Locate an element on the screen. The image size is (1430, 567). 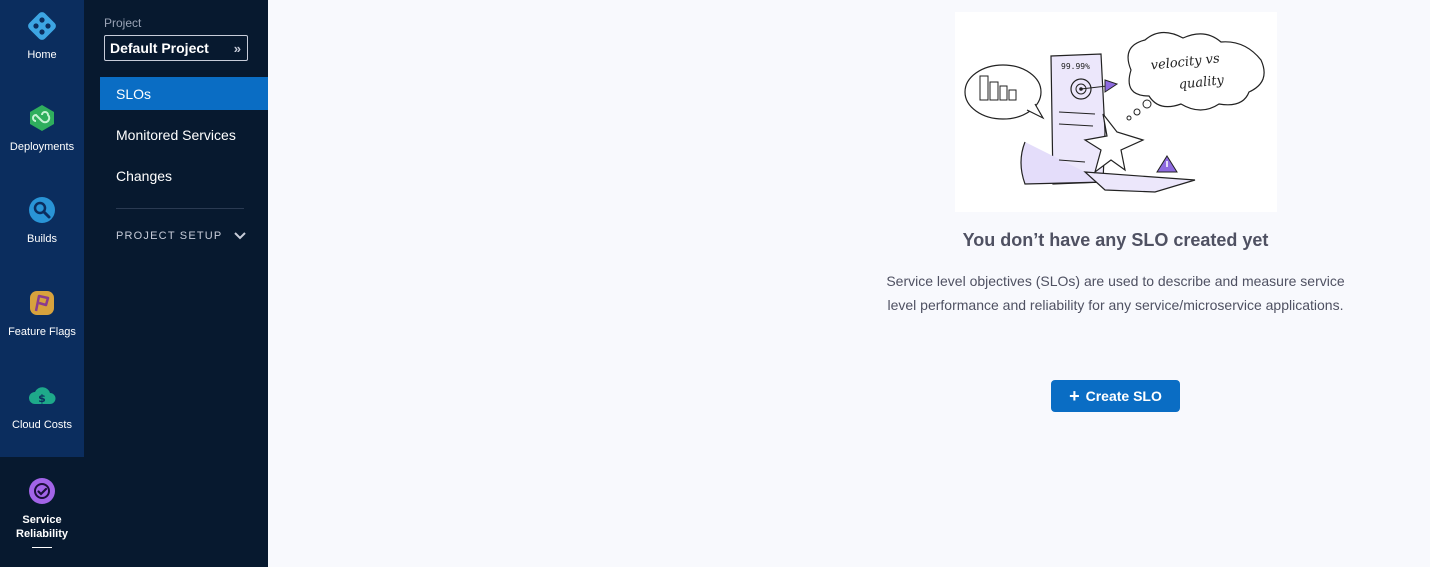
rail-label-home: Home is located at coordinates (42, 55).